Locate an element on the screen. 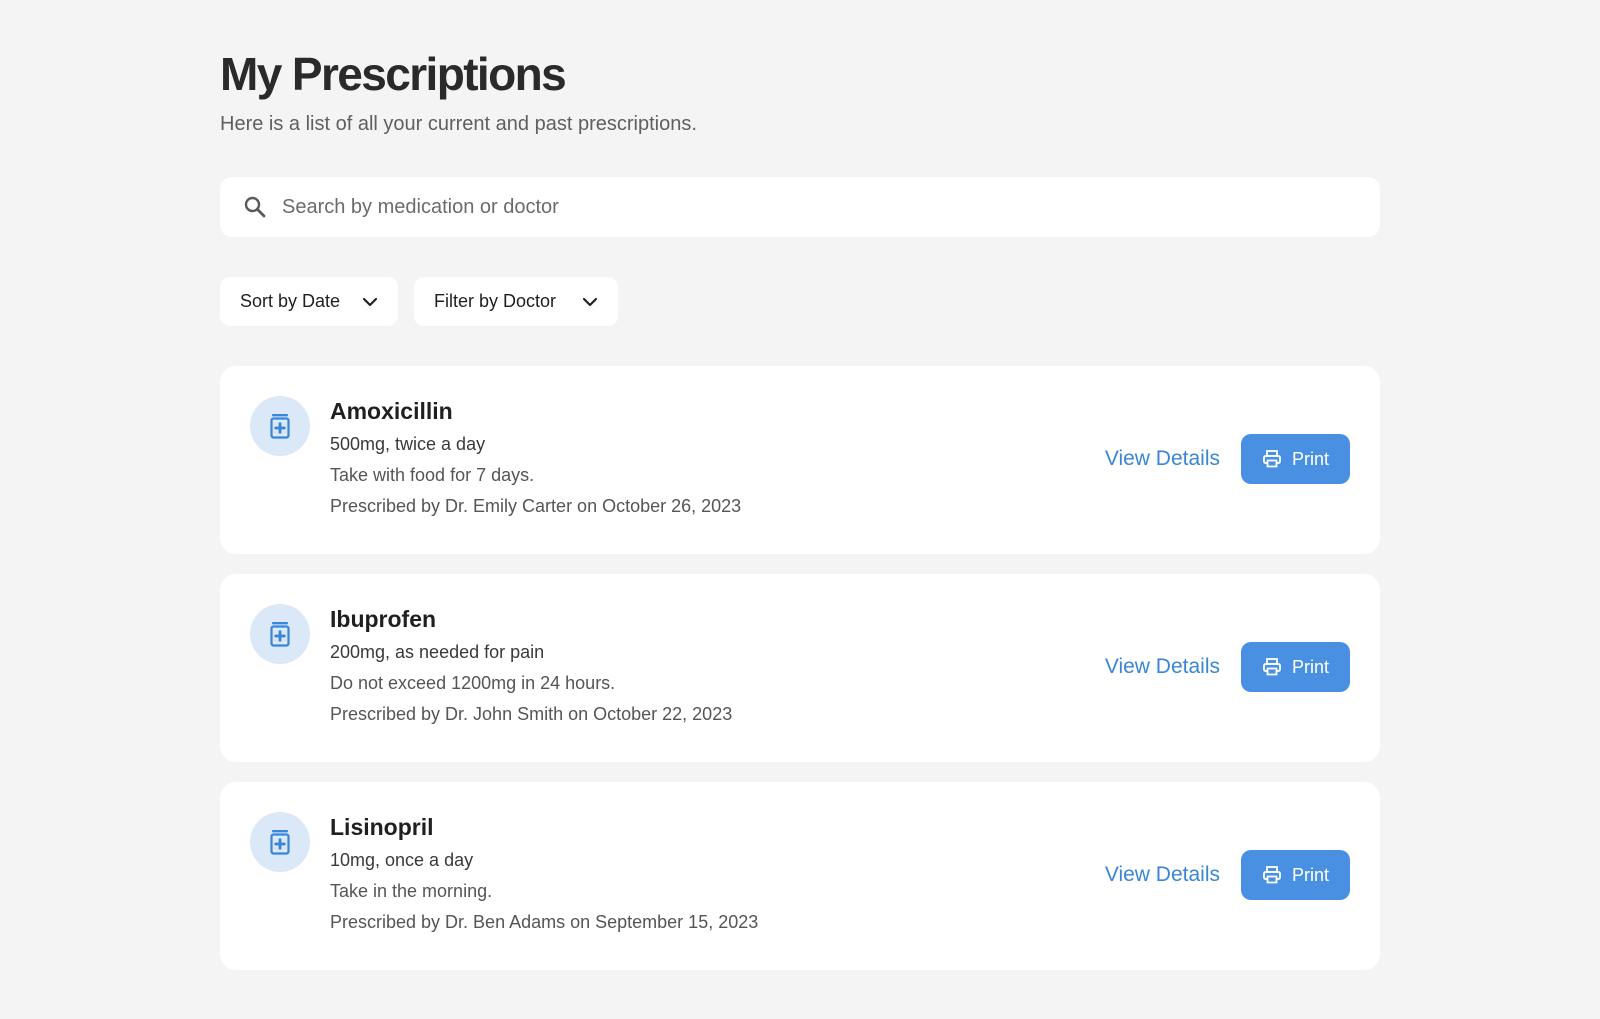  medication-note: Take with food for 7 days. is located at coordinates (432, 475).